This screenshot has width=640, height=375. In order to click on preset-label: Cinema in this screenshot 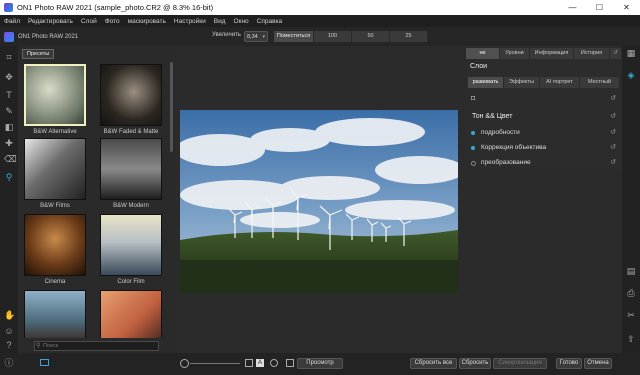, I will do `click(55, 282)`.